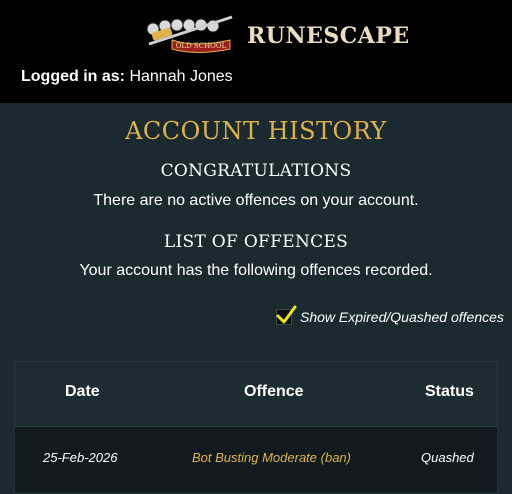  Describe the element at coordinates (73, 76) in the screenshot. I see `logged-in-label: Logged in as:` at that location.